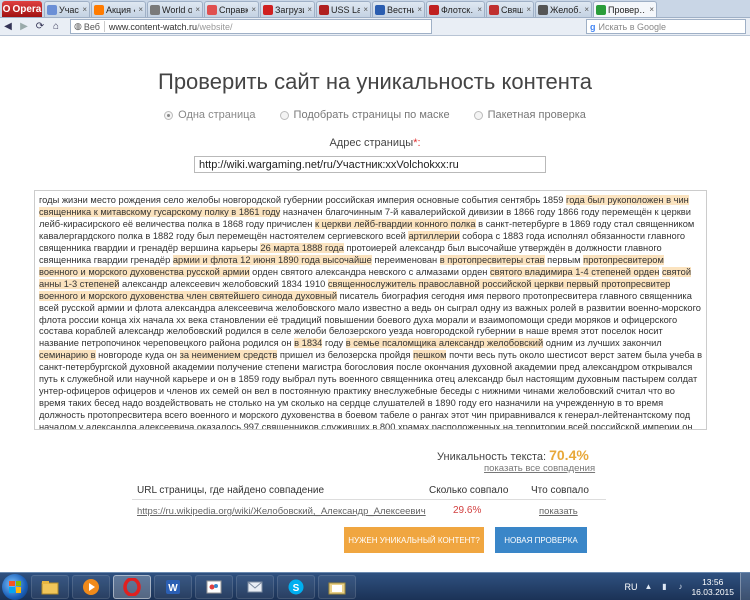 The width and height of the screenshot is (750, 600). Describe the element at coordinates (231, 9) in the screenshot. I see `browser-tab: Справк…×` at that location.